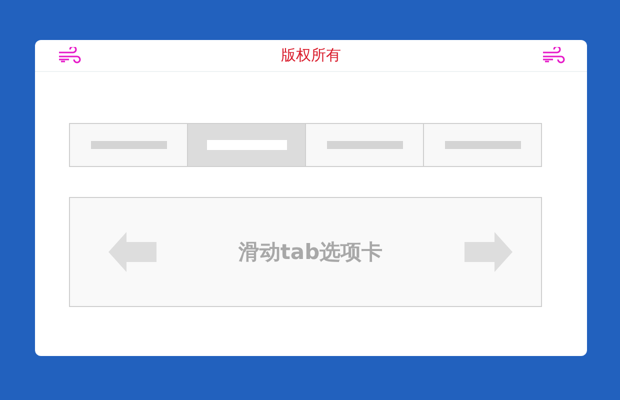  What do you see at coordinates (310, 252) in the screenshot?
I see `slide-title: 滑动tab选项卡` at bounding box center [310, 252].